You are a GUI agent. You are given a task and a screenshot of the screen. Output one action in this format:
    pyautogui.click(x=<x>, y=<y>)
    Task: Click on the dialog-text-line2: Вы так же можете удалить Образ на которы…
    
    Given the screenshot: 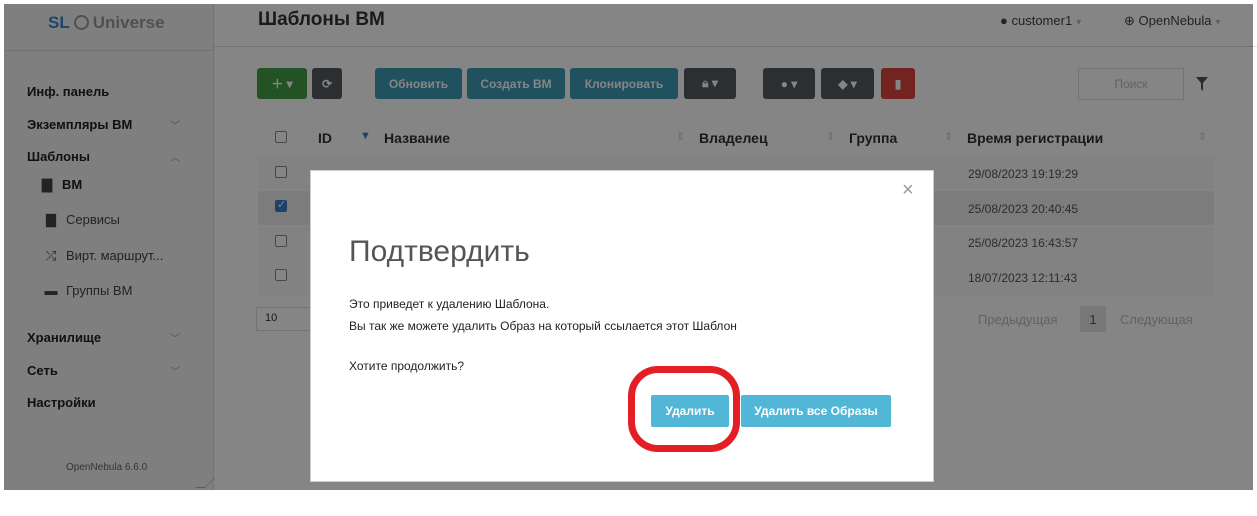 What is the action you would take?
    pyautogui.click(x=543, y=326)
    